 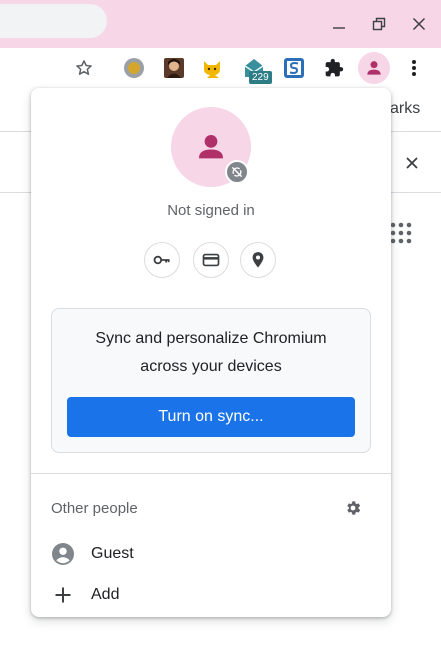 What do you see at coordinates (339, 24) in the screenshot?
I see `minimize-button` at bounding box center [339, 24].